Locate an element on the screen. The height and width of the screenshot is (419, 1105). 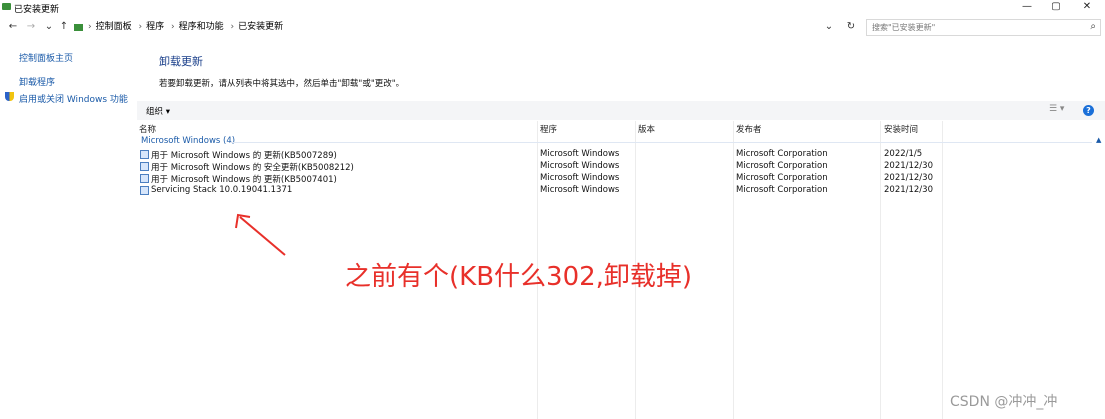
annotation-arrow is located at coordinates (260, 234).